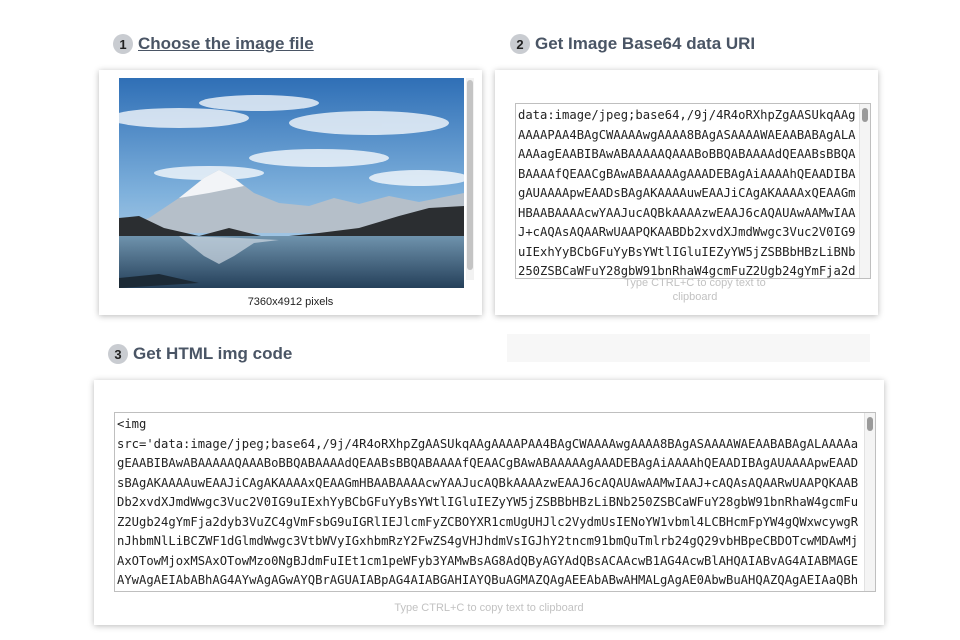 The image size is (960, 640). What do you see at coordinates (693, 191) in the screenshot?
I see `data-uri-textarea` at bounding box center [693, 191].